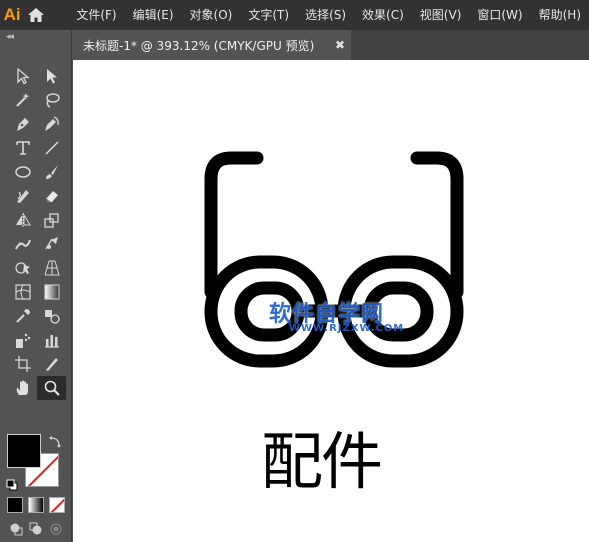 The image size is (589, 542). Describe the element at coordinates (16, 529) in the screenshot. I see `draw-normal-icon` at that location.